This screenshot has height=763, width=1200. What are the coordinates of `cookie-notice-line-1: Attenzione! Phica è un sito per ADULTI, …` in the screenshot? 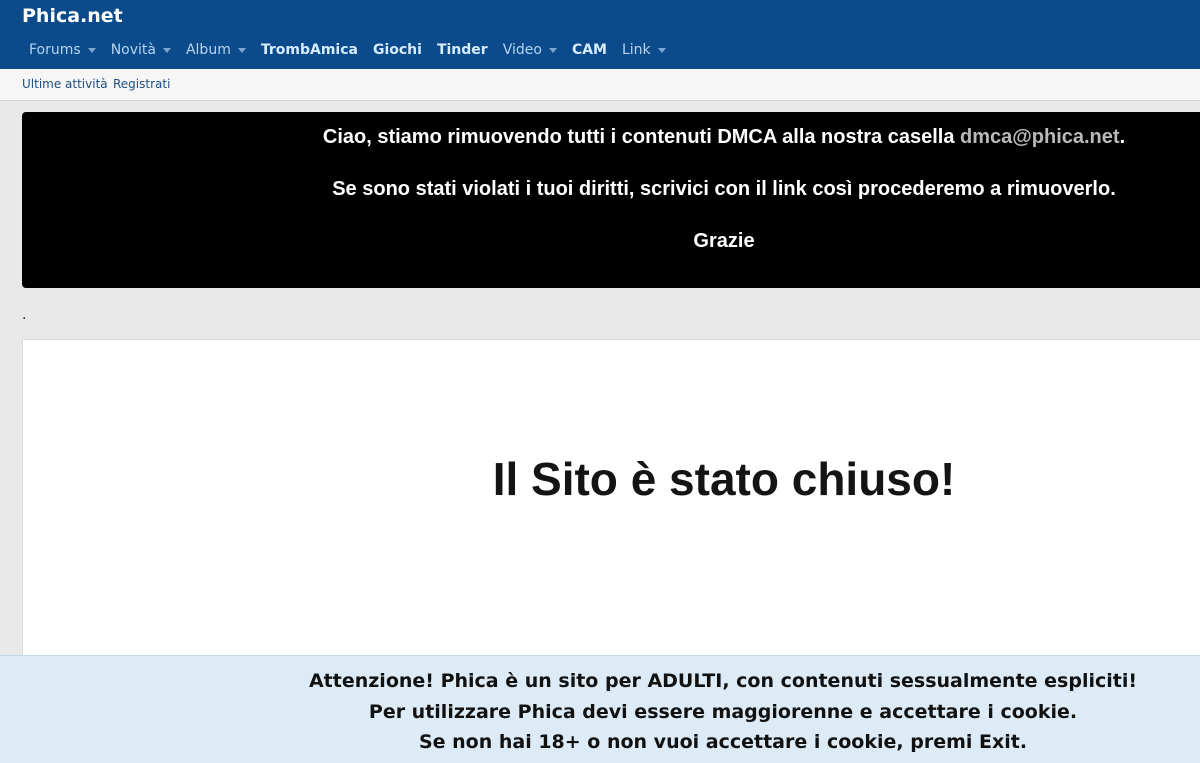 It's located at (723, 681).